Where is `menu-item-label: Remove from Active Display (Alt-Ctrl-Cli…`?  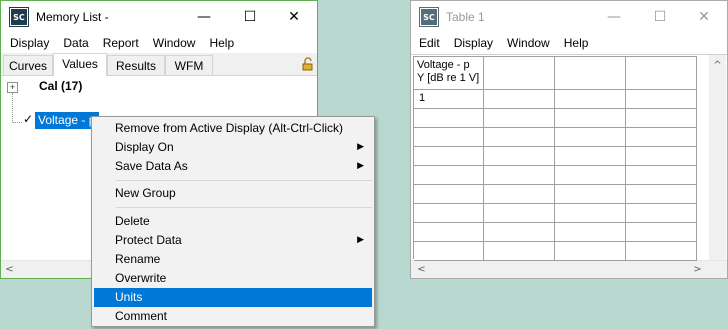
menu-item-label: Remove from Active Display (Alt-Ctrl-Cli… is located at coordinates (229, 128).